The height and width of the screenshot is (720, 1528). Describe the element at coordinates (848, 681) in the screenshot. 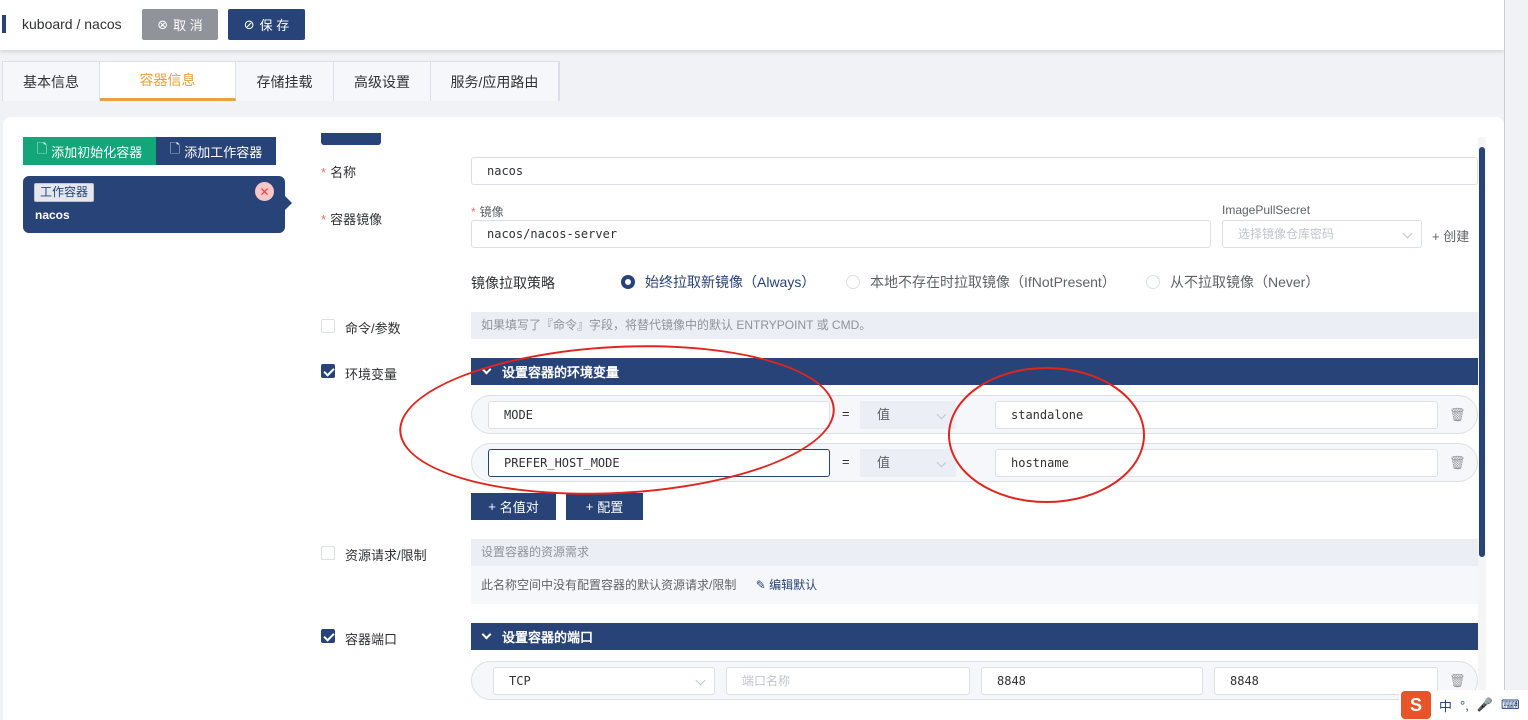

I see `port-name-input: 端口名称` at that location.